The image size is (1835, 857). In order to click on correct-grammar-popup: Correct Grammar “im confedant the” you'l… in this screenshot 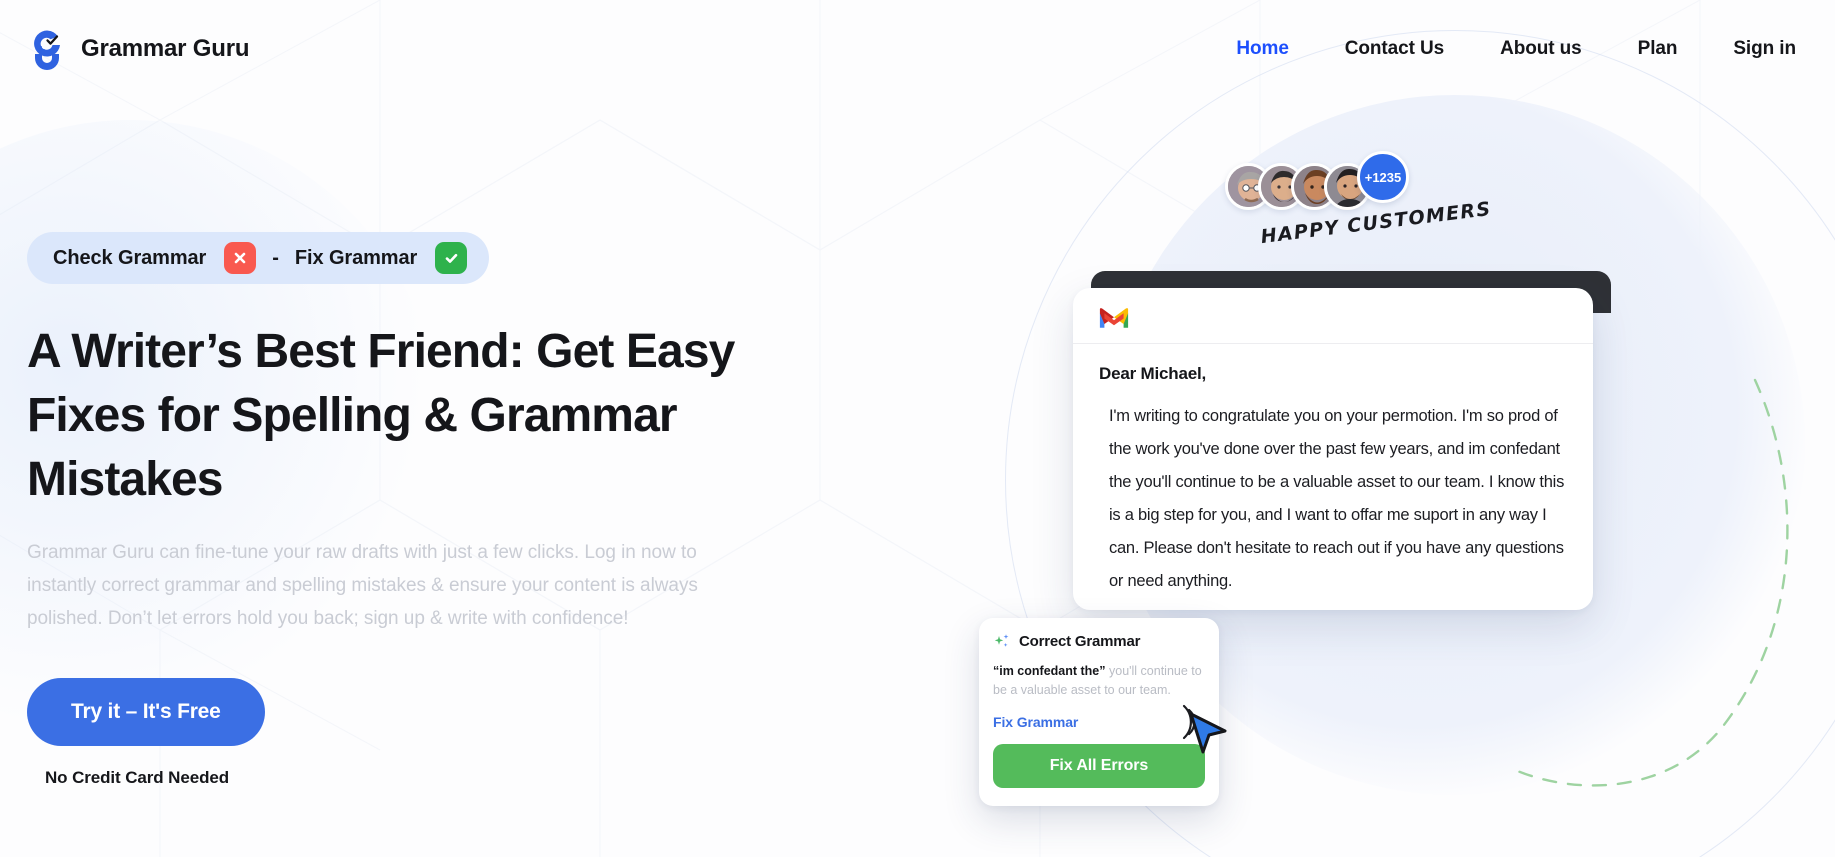, I will do `click(1099, 712)`.